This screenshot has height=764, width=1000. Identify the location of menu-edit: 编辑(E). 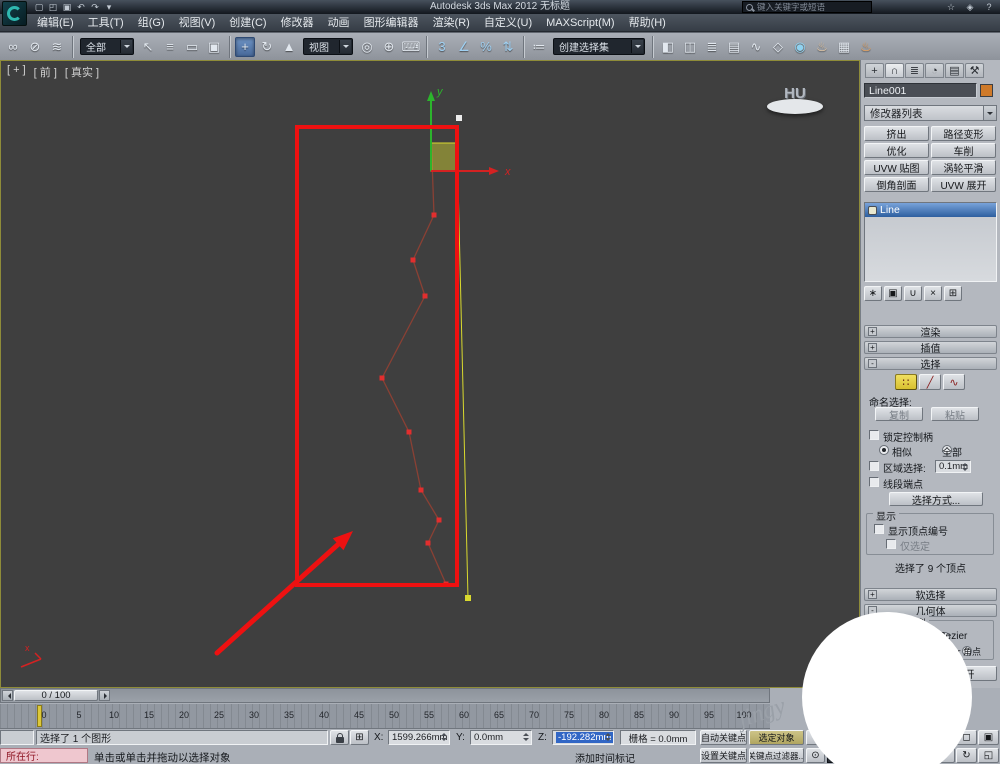
(55, 23).